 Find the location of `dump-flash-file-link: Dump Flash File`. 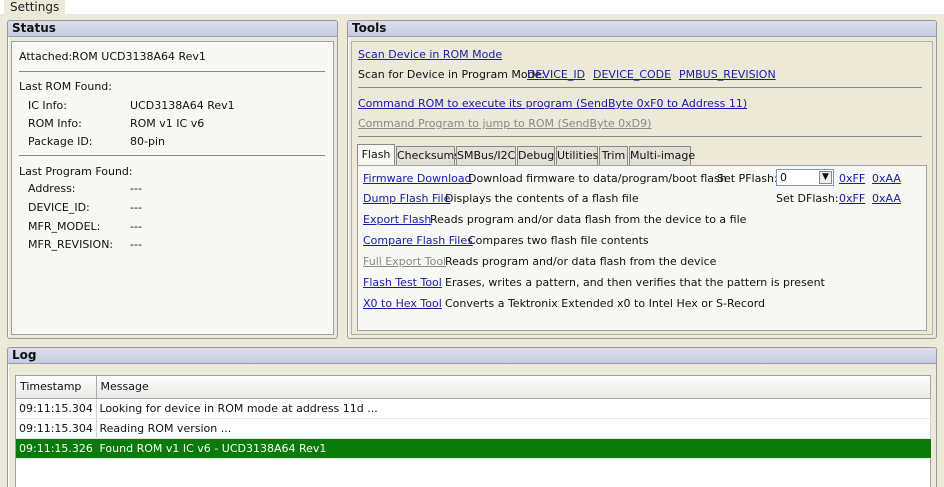

dump-flash-file-link: Dump Flash File is located at coordinates (406, 198).